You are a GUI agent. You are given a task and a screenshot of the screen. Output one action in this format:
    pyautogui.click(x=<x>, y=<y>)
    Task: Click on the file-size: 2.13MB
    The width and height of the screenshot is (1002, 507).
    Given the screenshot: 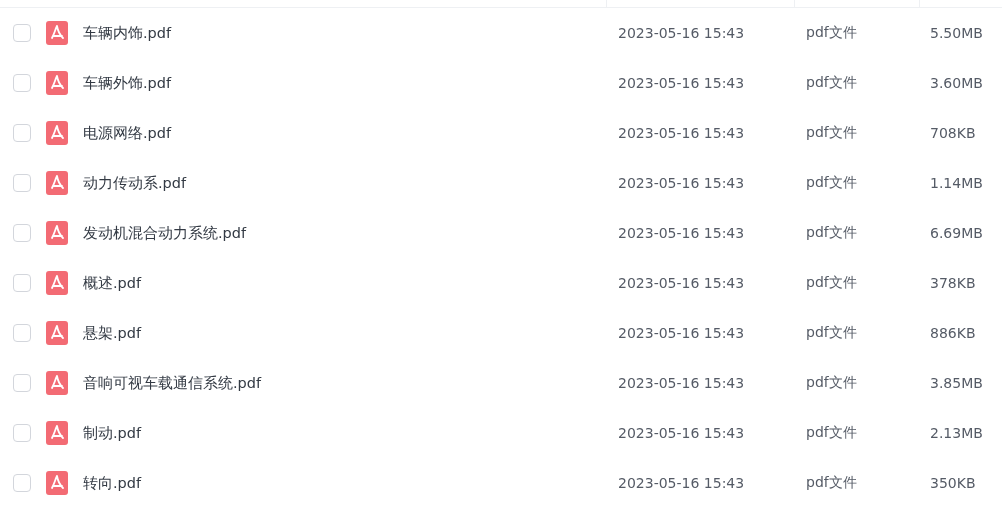 What is the action you would take?
    pyautogui.click(x=956, y=433)
    